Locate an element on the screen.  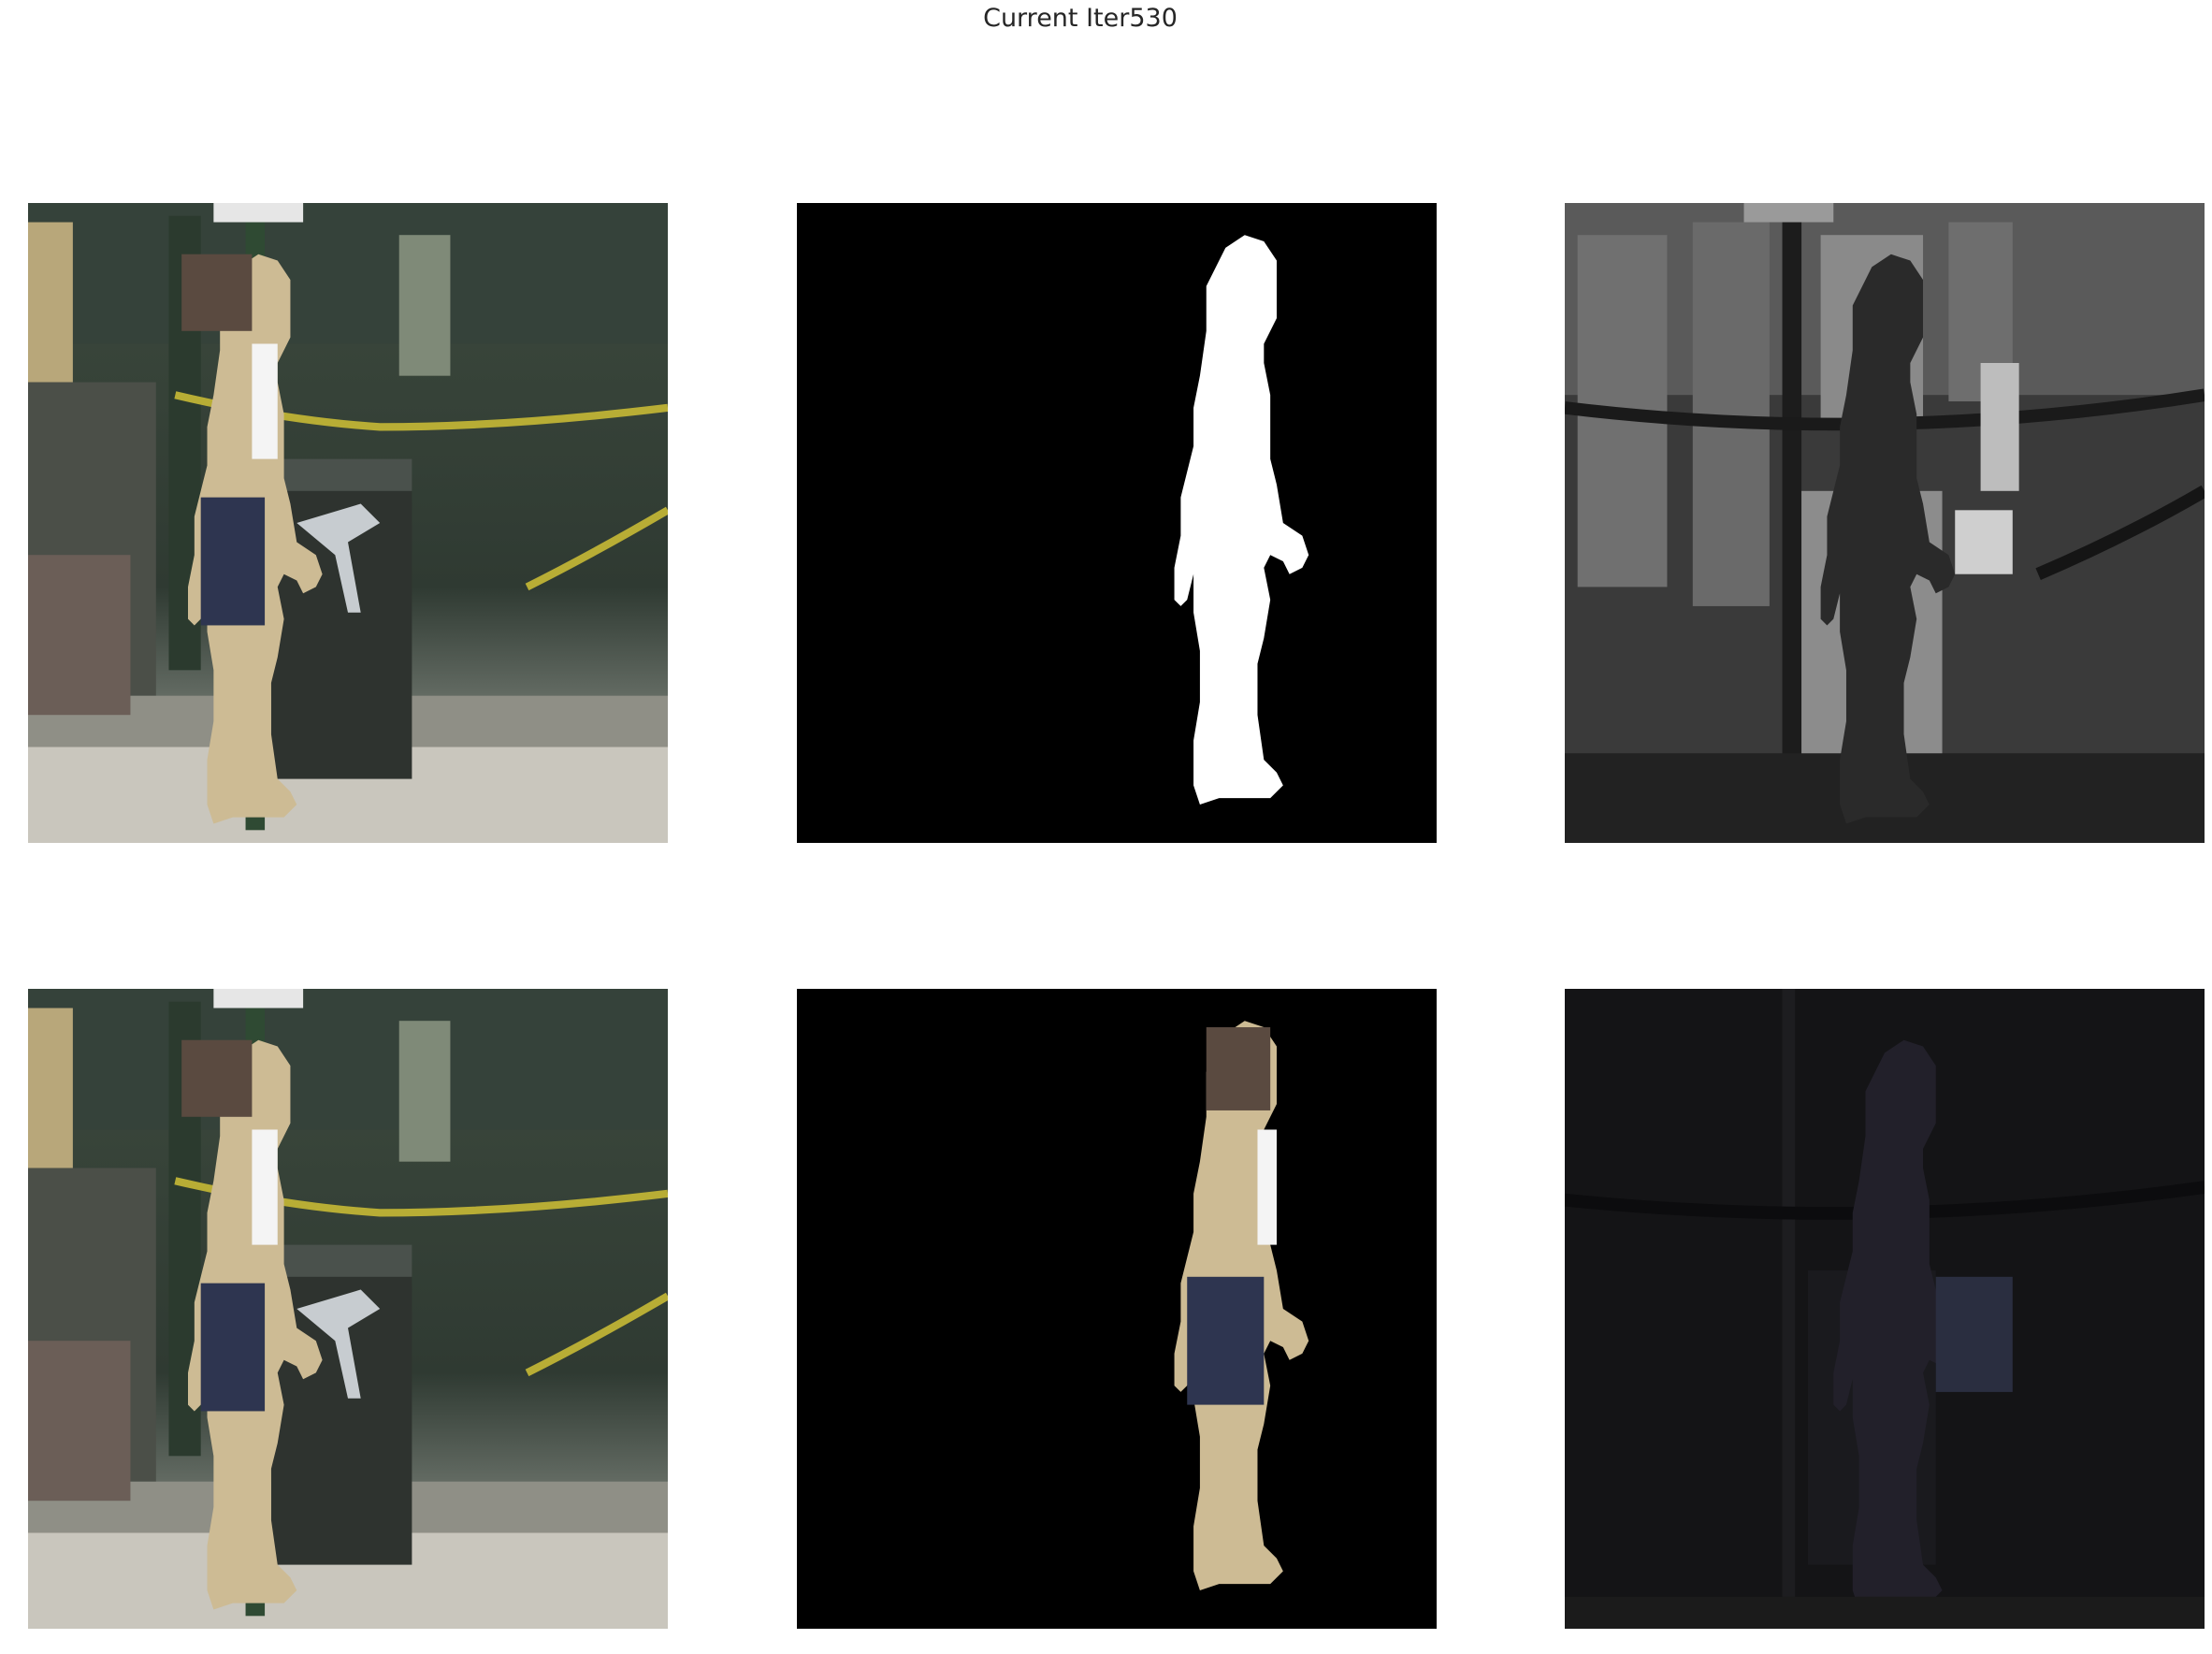
input-image-panel-row2 is located at coordinates (348, 1309).